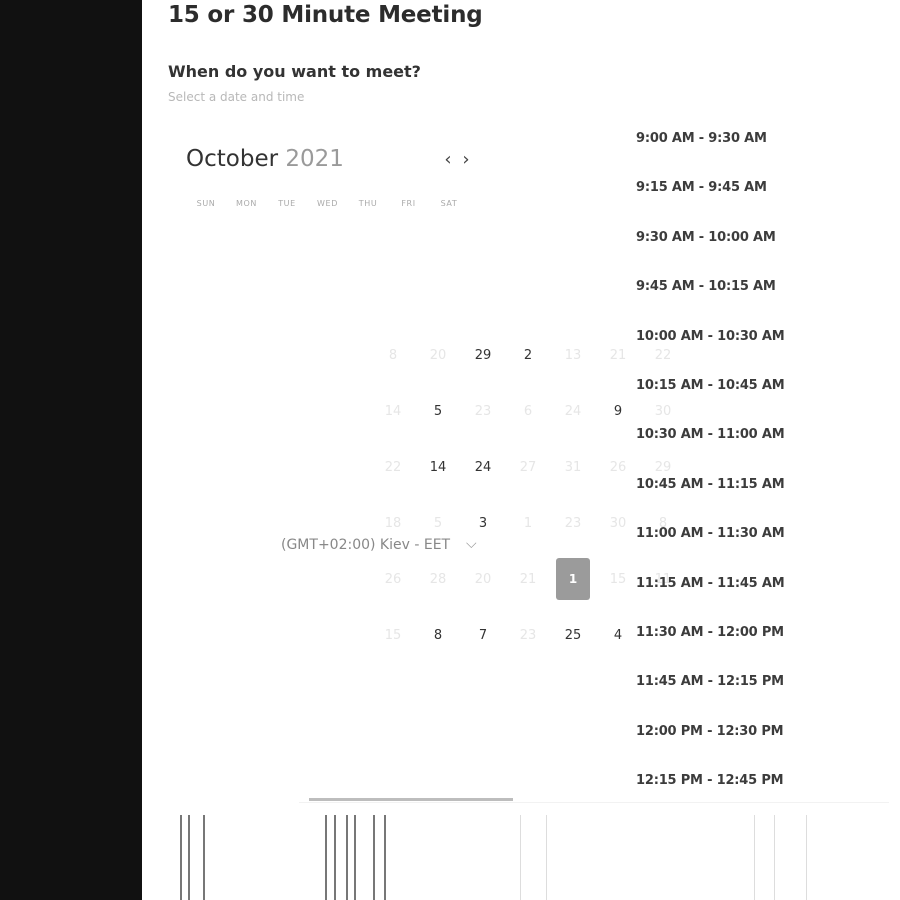 The image size is (900, 900). Describe the element at coordinates (438, 579) in the screenshot. I see `calendar-day: 28` at that location.